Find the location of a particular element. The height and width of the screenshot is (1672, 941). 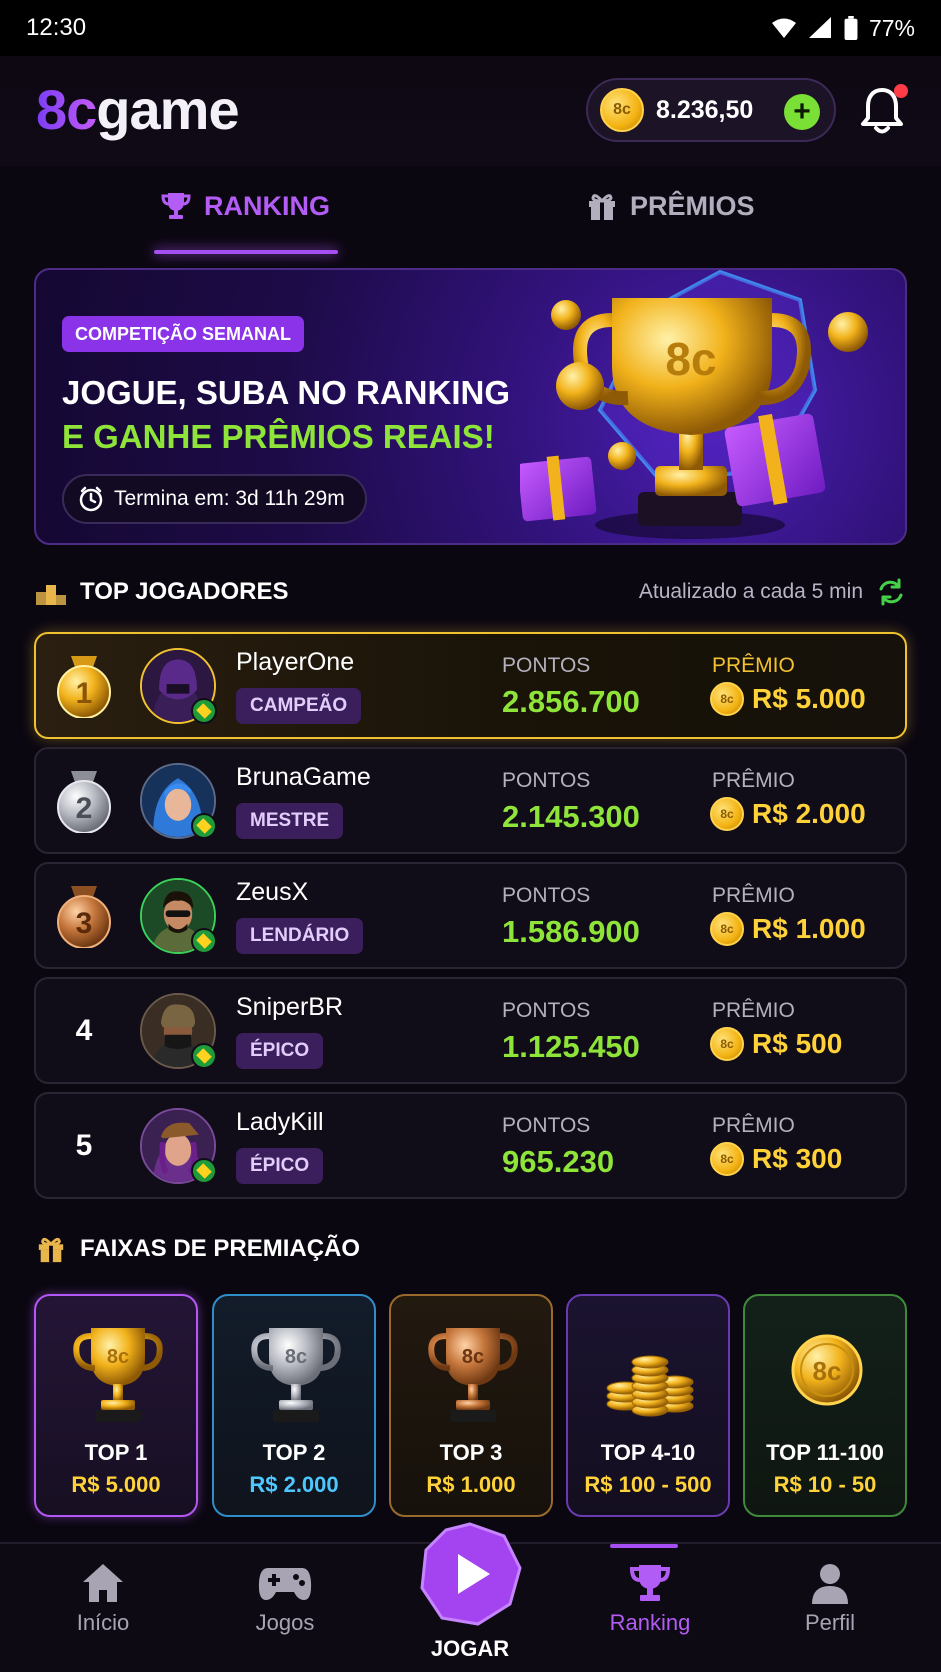

player-name: LadyKill is located at coordinates (280, 1122).